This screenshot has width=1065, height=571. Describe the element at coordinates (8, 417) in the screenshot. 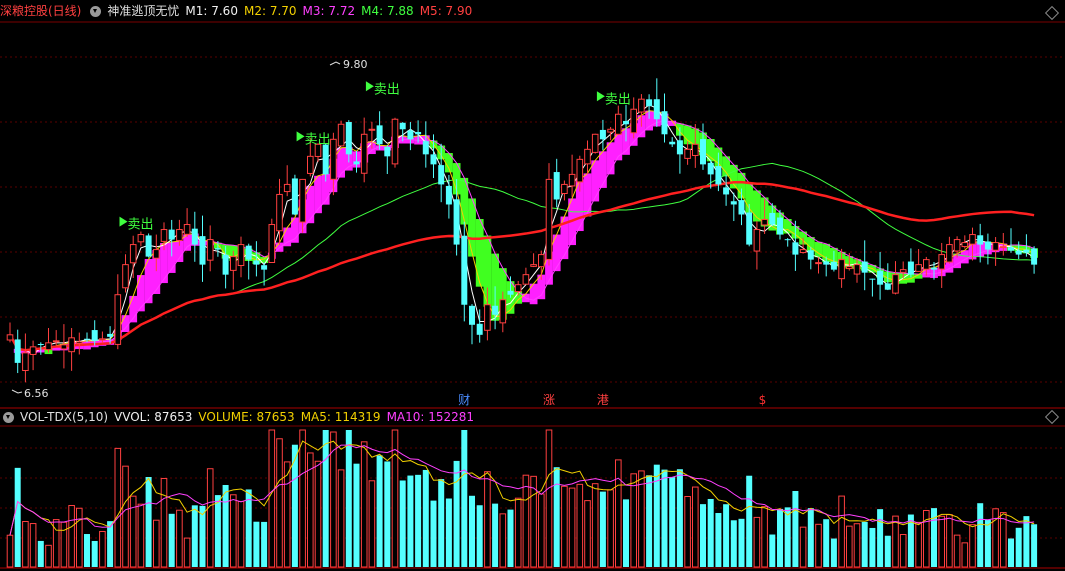

I see `vol-indicator-dropdown-icon` at that location.